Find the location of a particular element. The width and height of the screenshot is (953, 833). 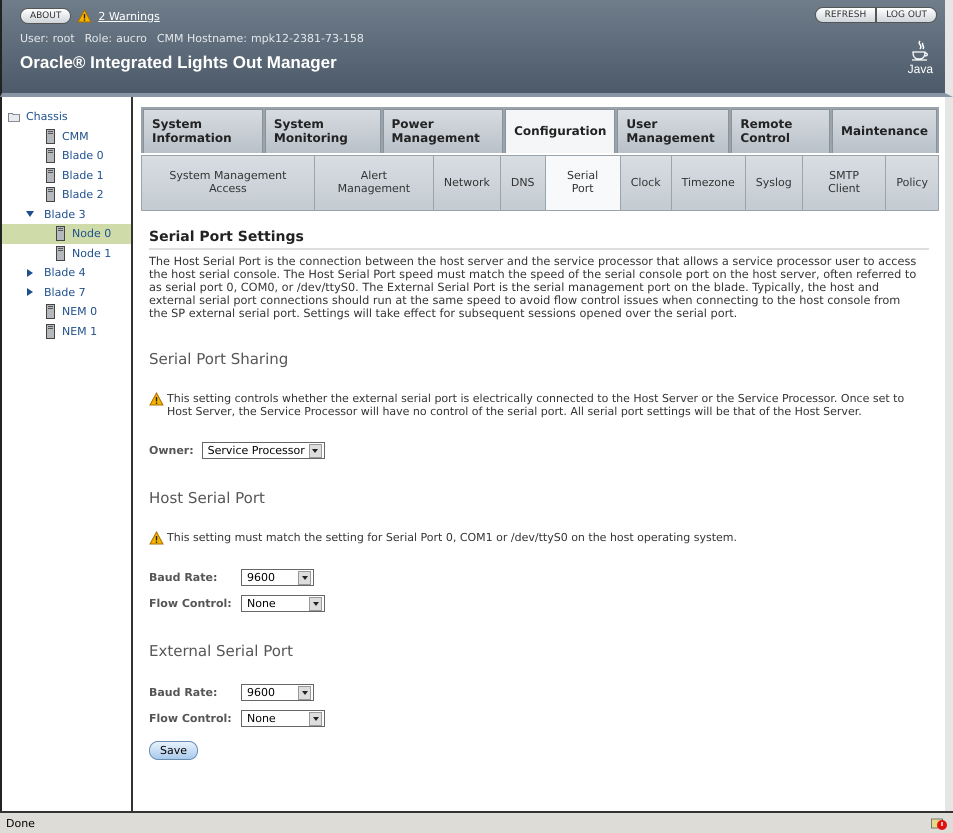

tree-item: Blade 4 is located at coordinates (66, 272).